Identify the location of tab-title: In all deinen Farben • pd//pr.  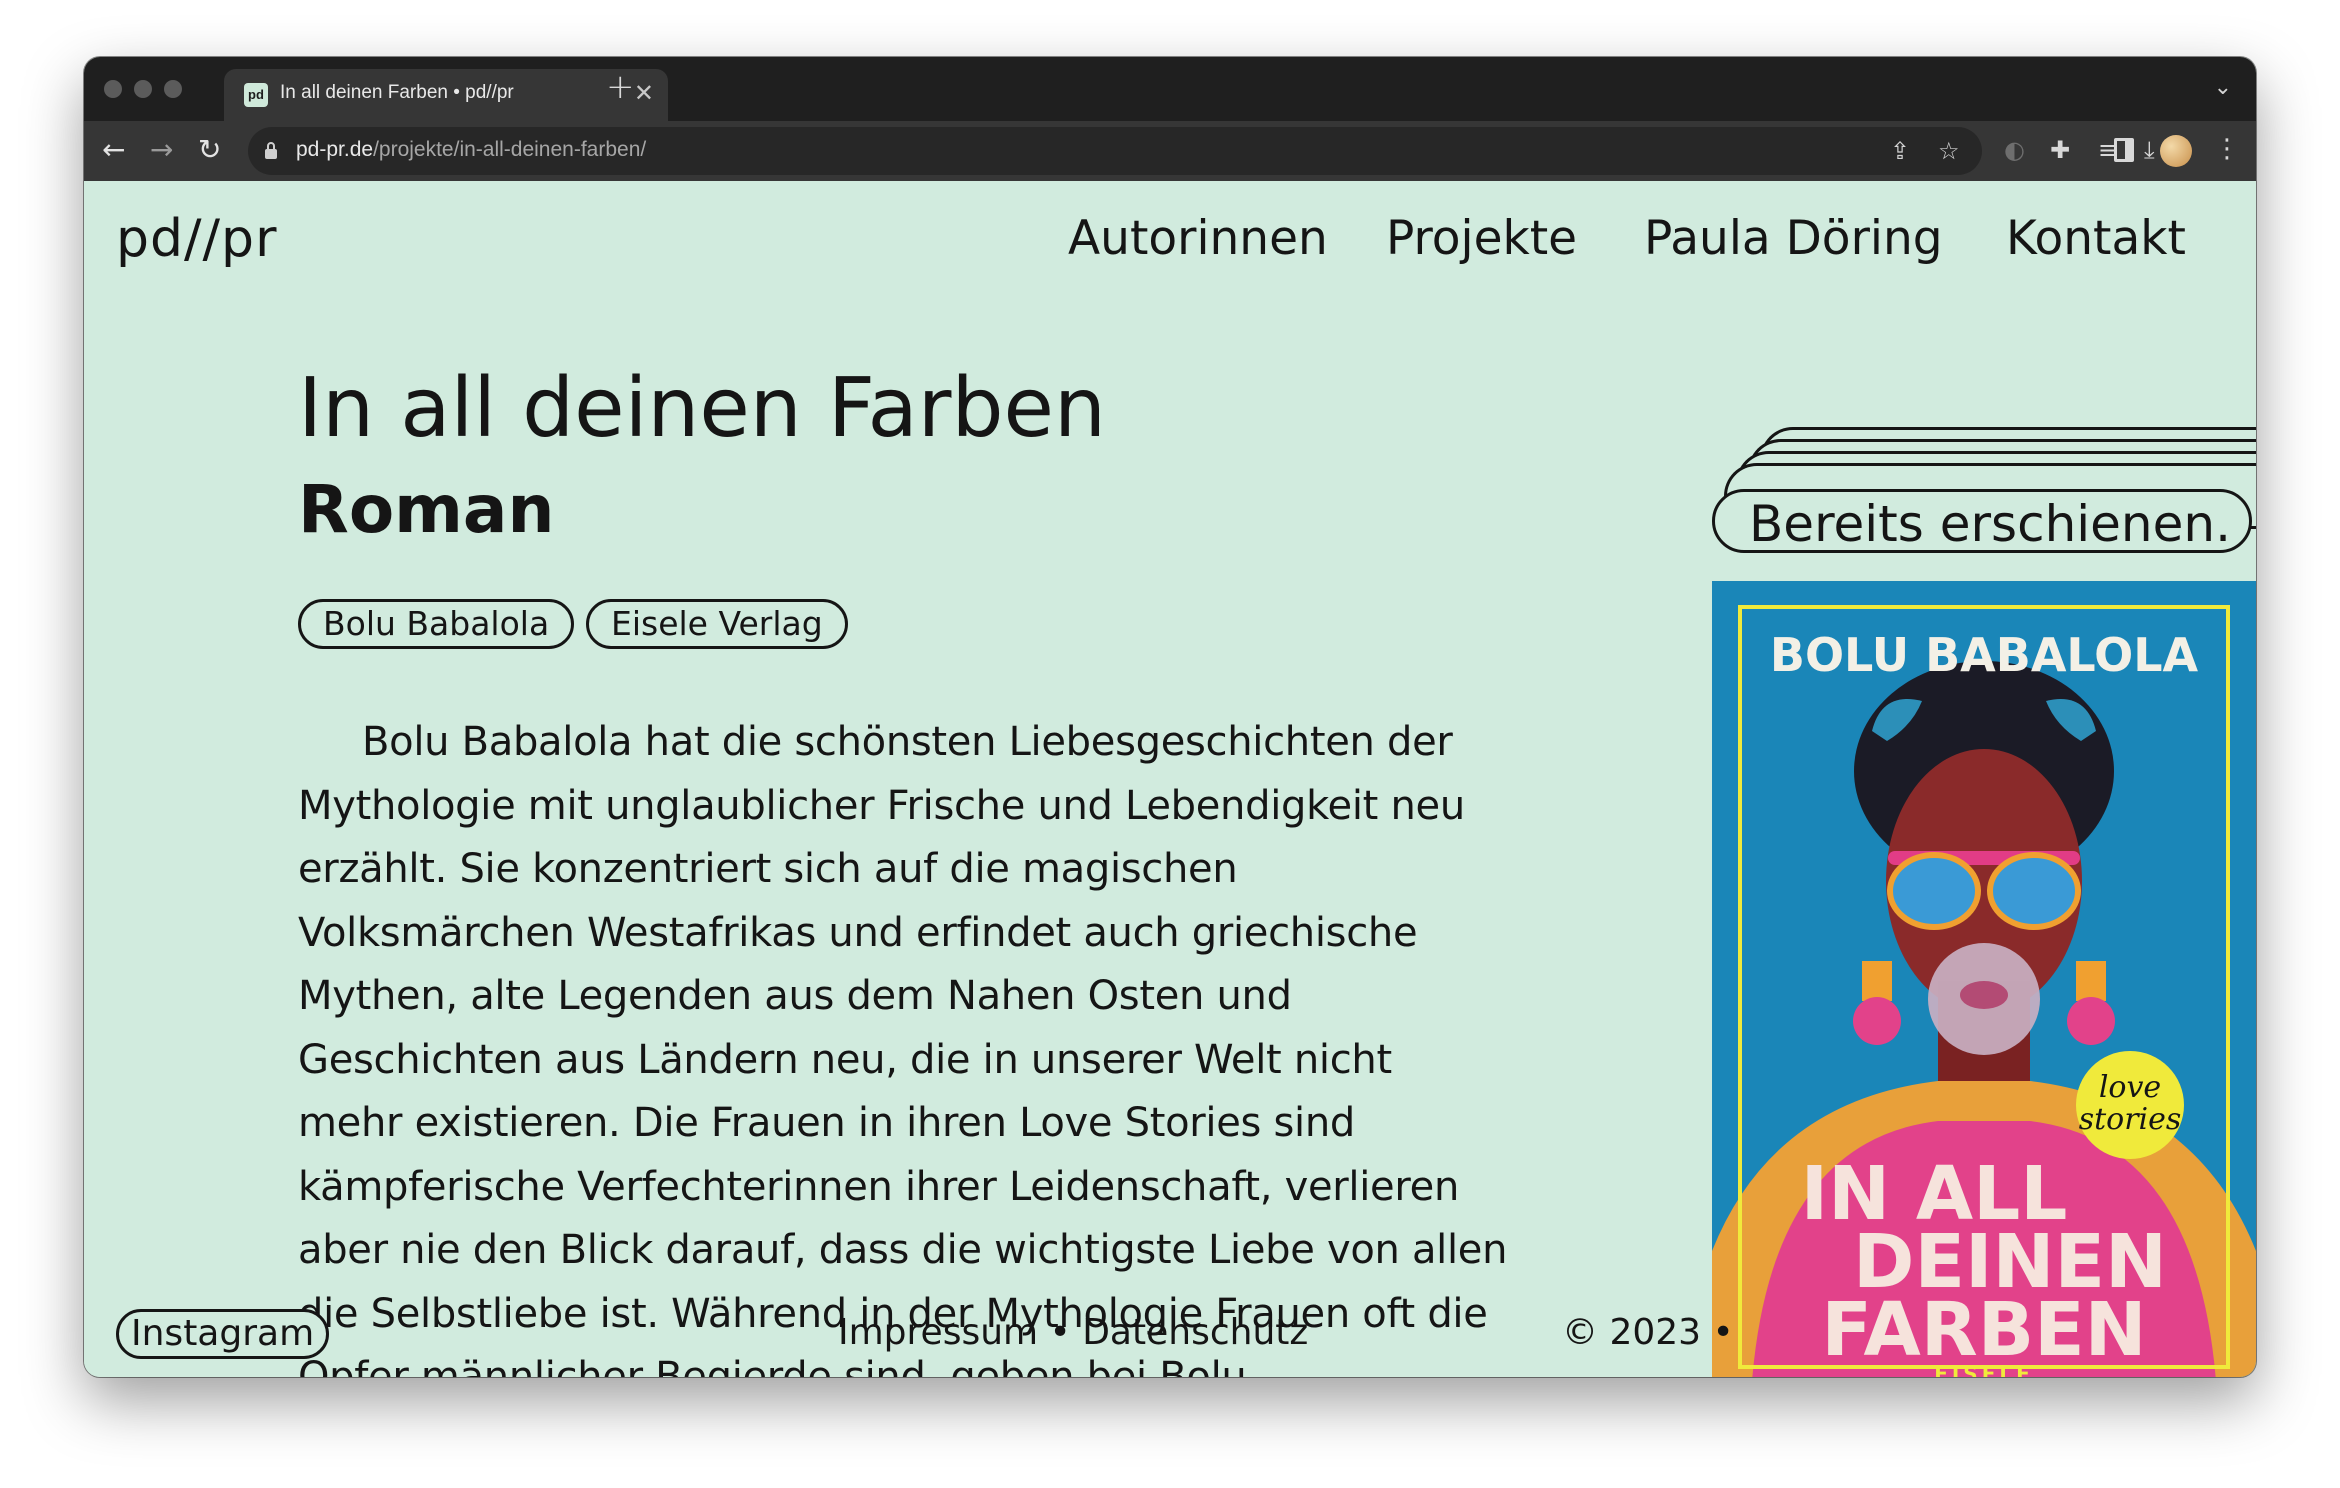
(397, 92).